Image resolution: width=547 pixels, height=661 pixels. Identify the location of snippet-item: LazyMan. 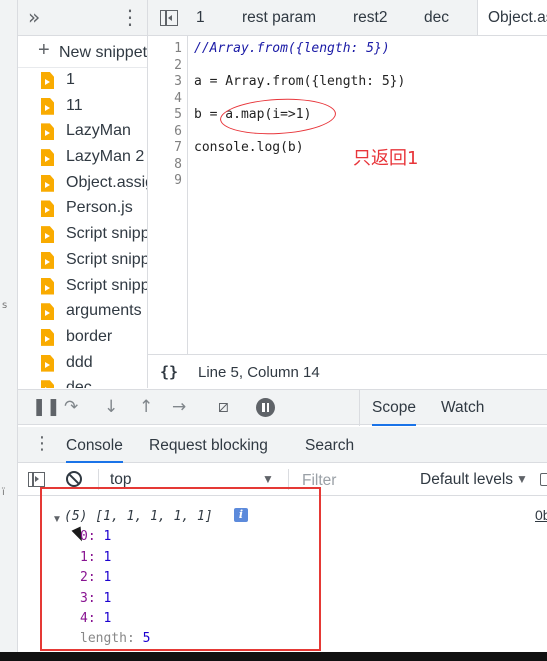
(82, 132).